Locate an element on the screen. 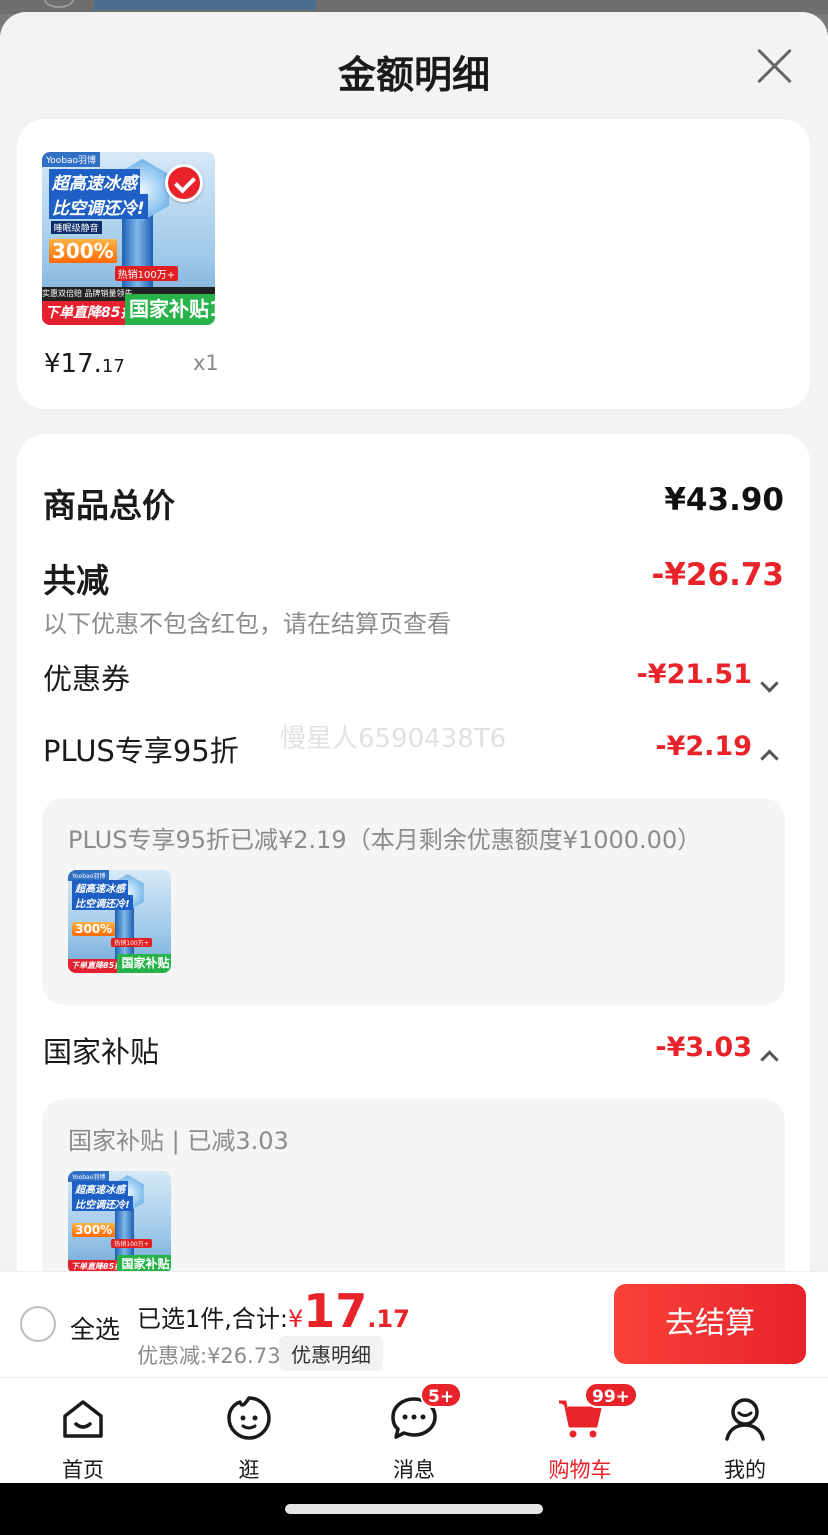  chevron-down-icon is located at coordinates (769, 683).